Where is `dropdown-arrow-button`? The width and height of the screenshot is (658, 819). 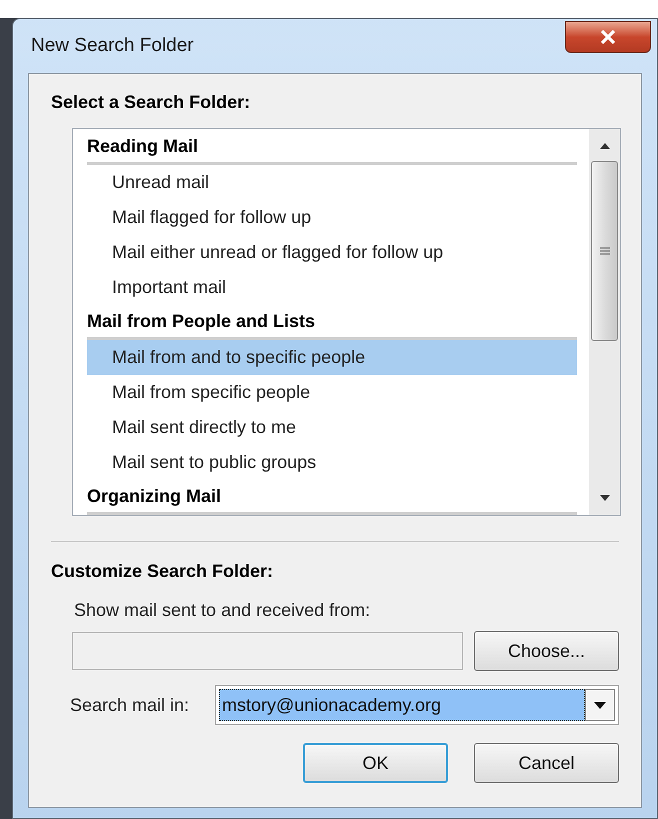 dropdown-arrow-button is located at coordinates (600, 705).